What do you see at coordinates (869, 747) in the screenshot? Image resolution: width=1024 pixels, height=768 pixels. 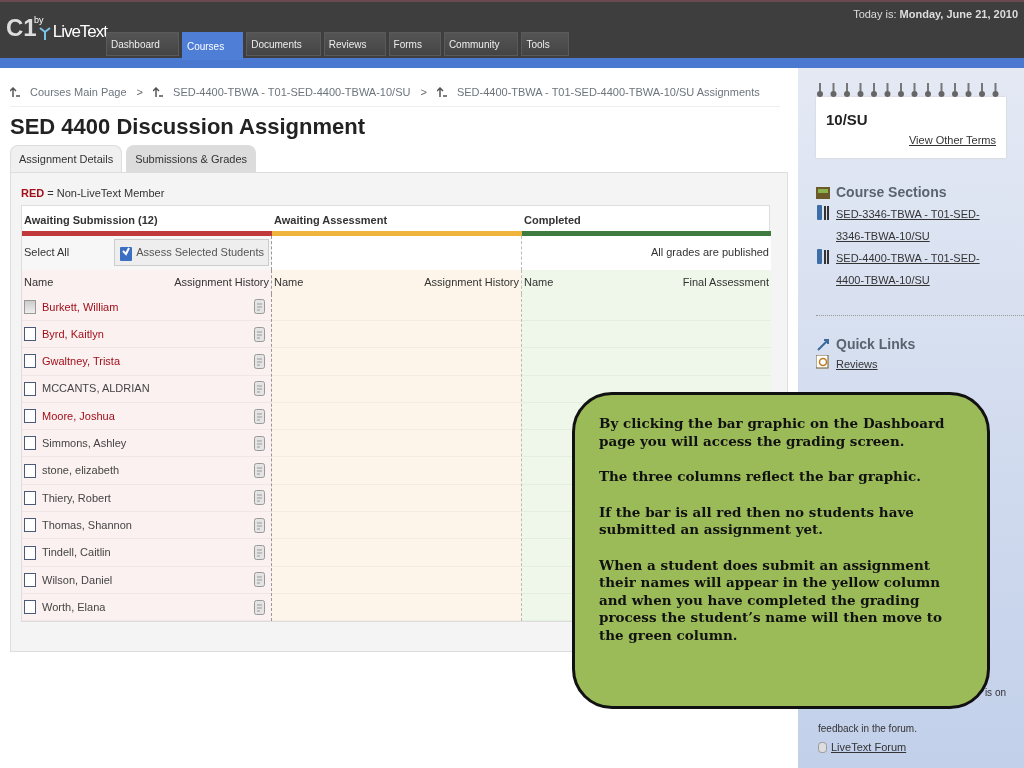 I see `forum-link: LiveText Forum` at bounding box center [869, 747].